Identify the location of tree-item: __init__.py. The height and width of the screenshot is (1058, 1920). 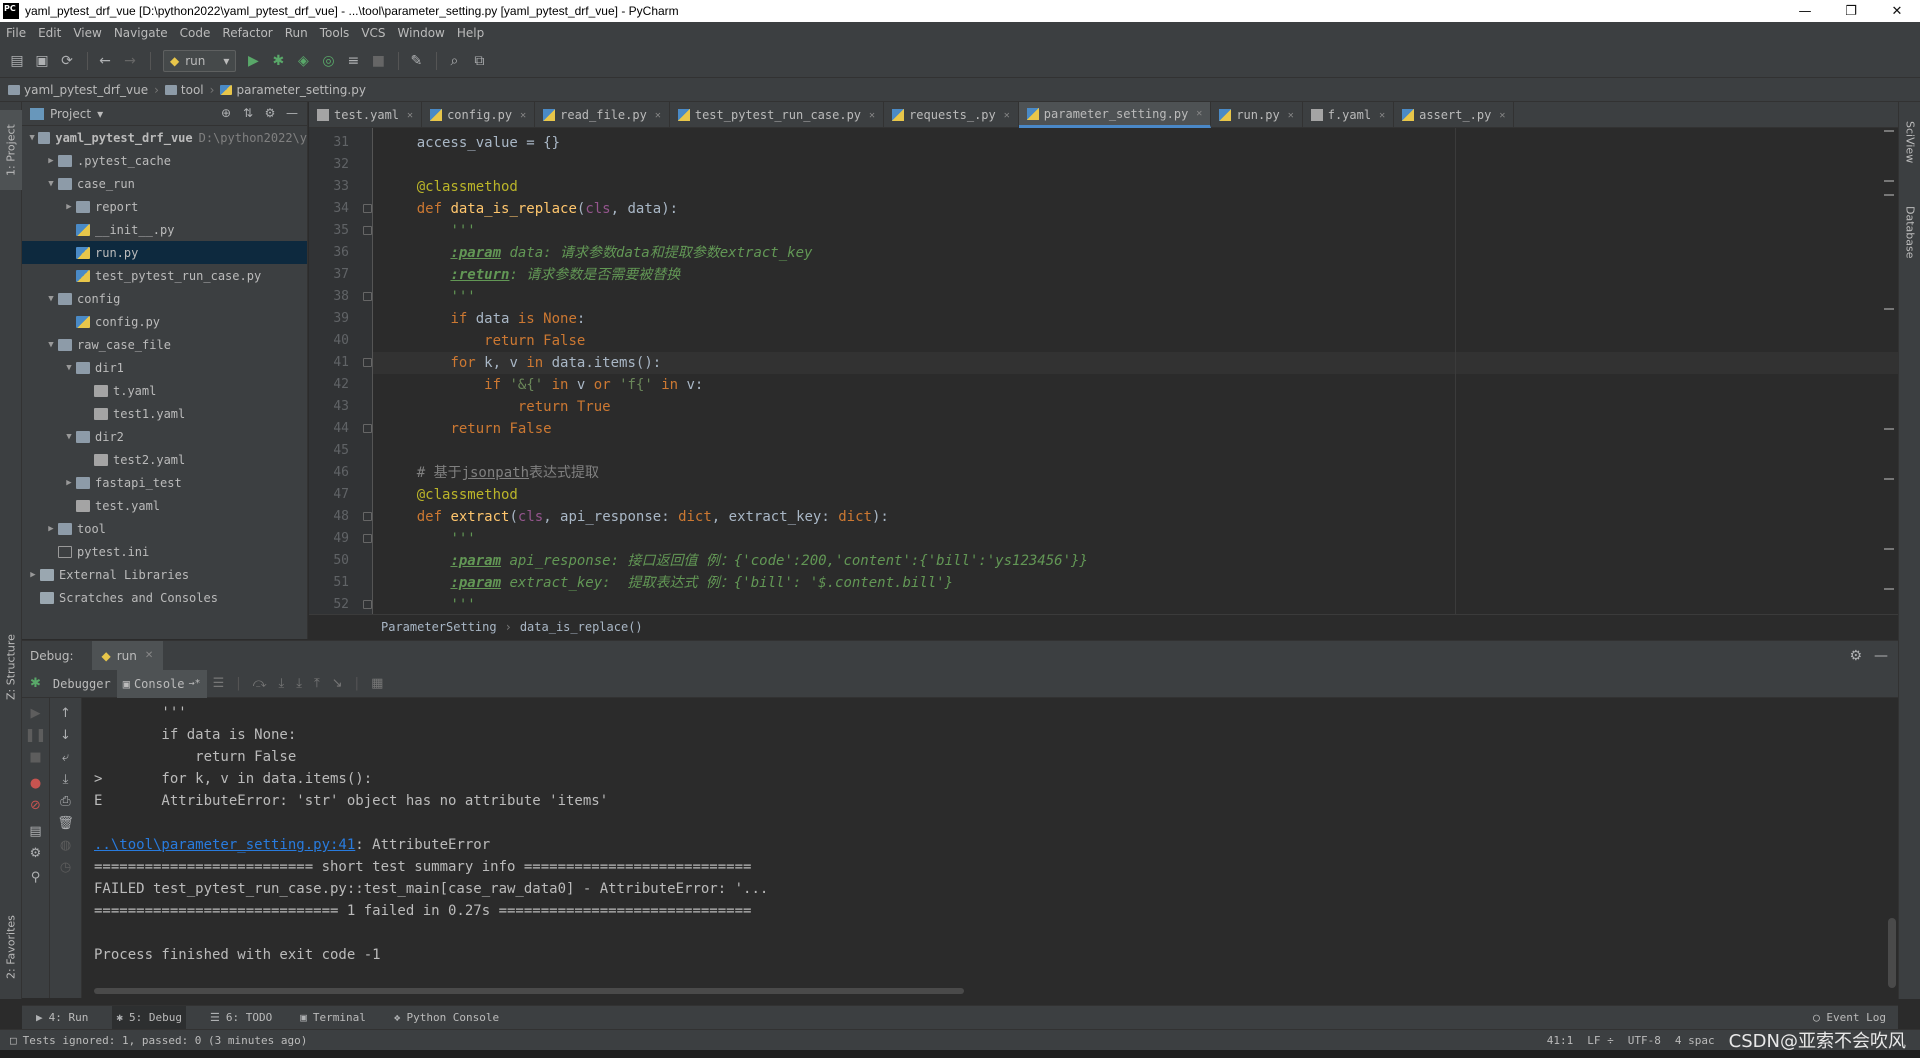
(164, 229).